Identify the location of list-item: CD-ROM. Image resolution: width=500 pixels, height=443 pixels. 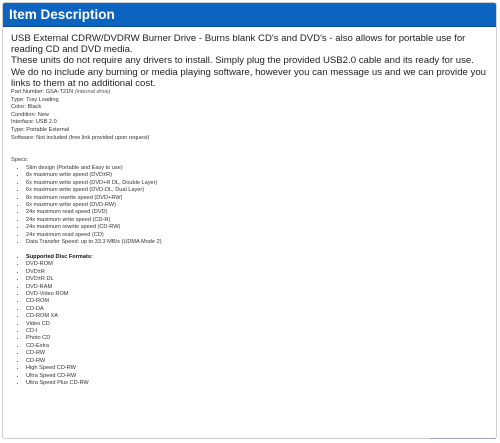
(257, 301).